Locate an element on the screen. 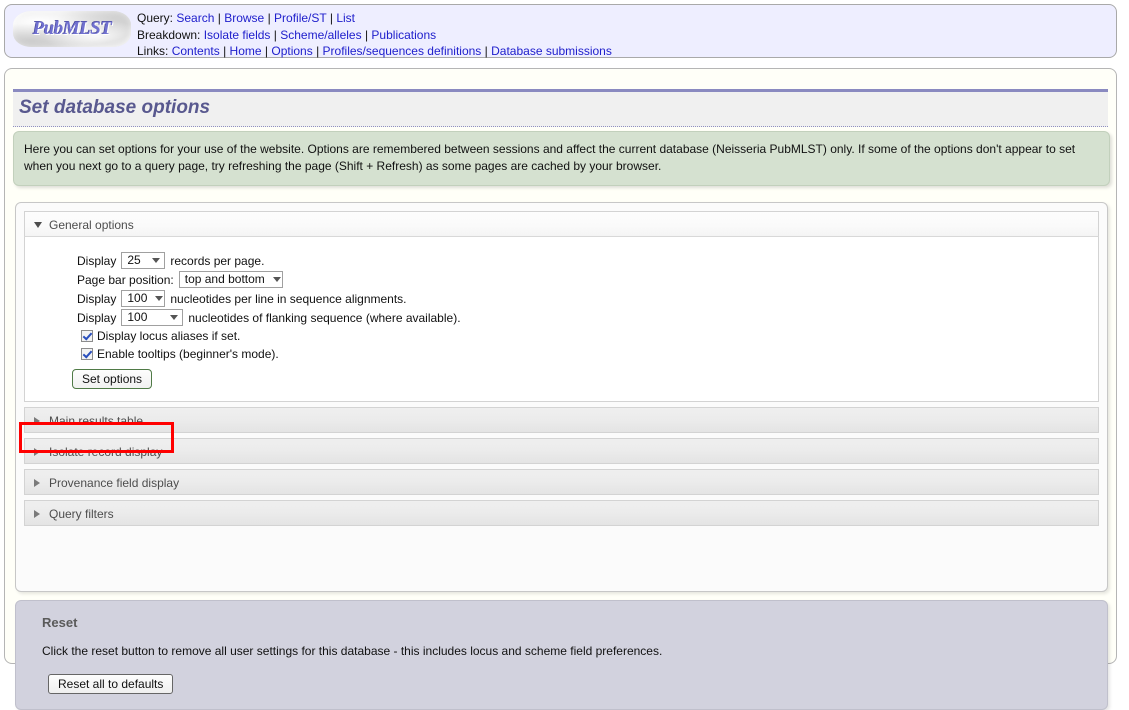 This screenshot has width=1129, height=710. accordion-header-provenance-field-display: Provenance field display is located at coordinates (561, 482).